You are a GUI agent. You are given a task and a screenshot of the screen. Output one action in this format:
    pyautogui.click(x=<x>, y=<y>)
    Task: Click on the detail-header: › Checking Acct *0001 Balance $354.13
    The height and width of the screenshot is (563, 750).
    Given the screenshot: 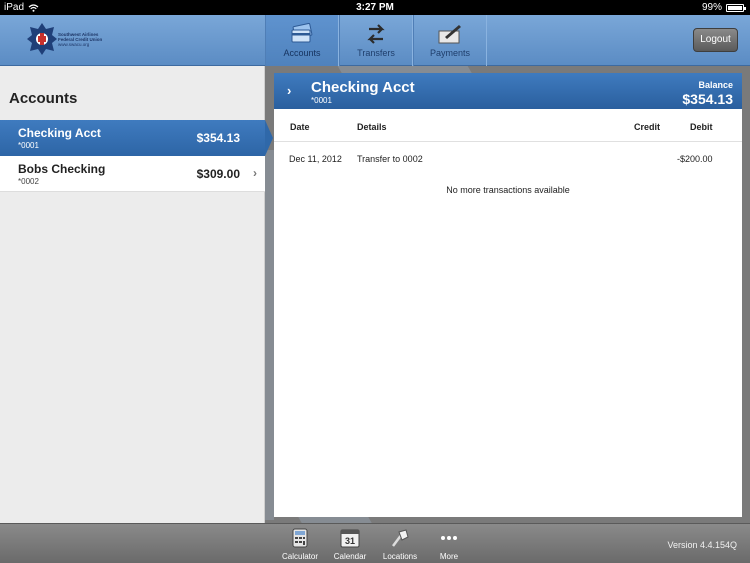 What is the action you would take?
    pyautogui.click(x=508, y=91)
    